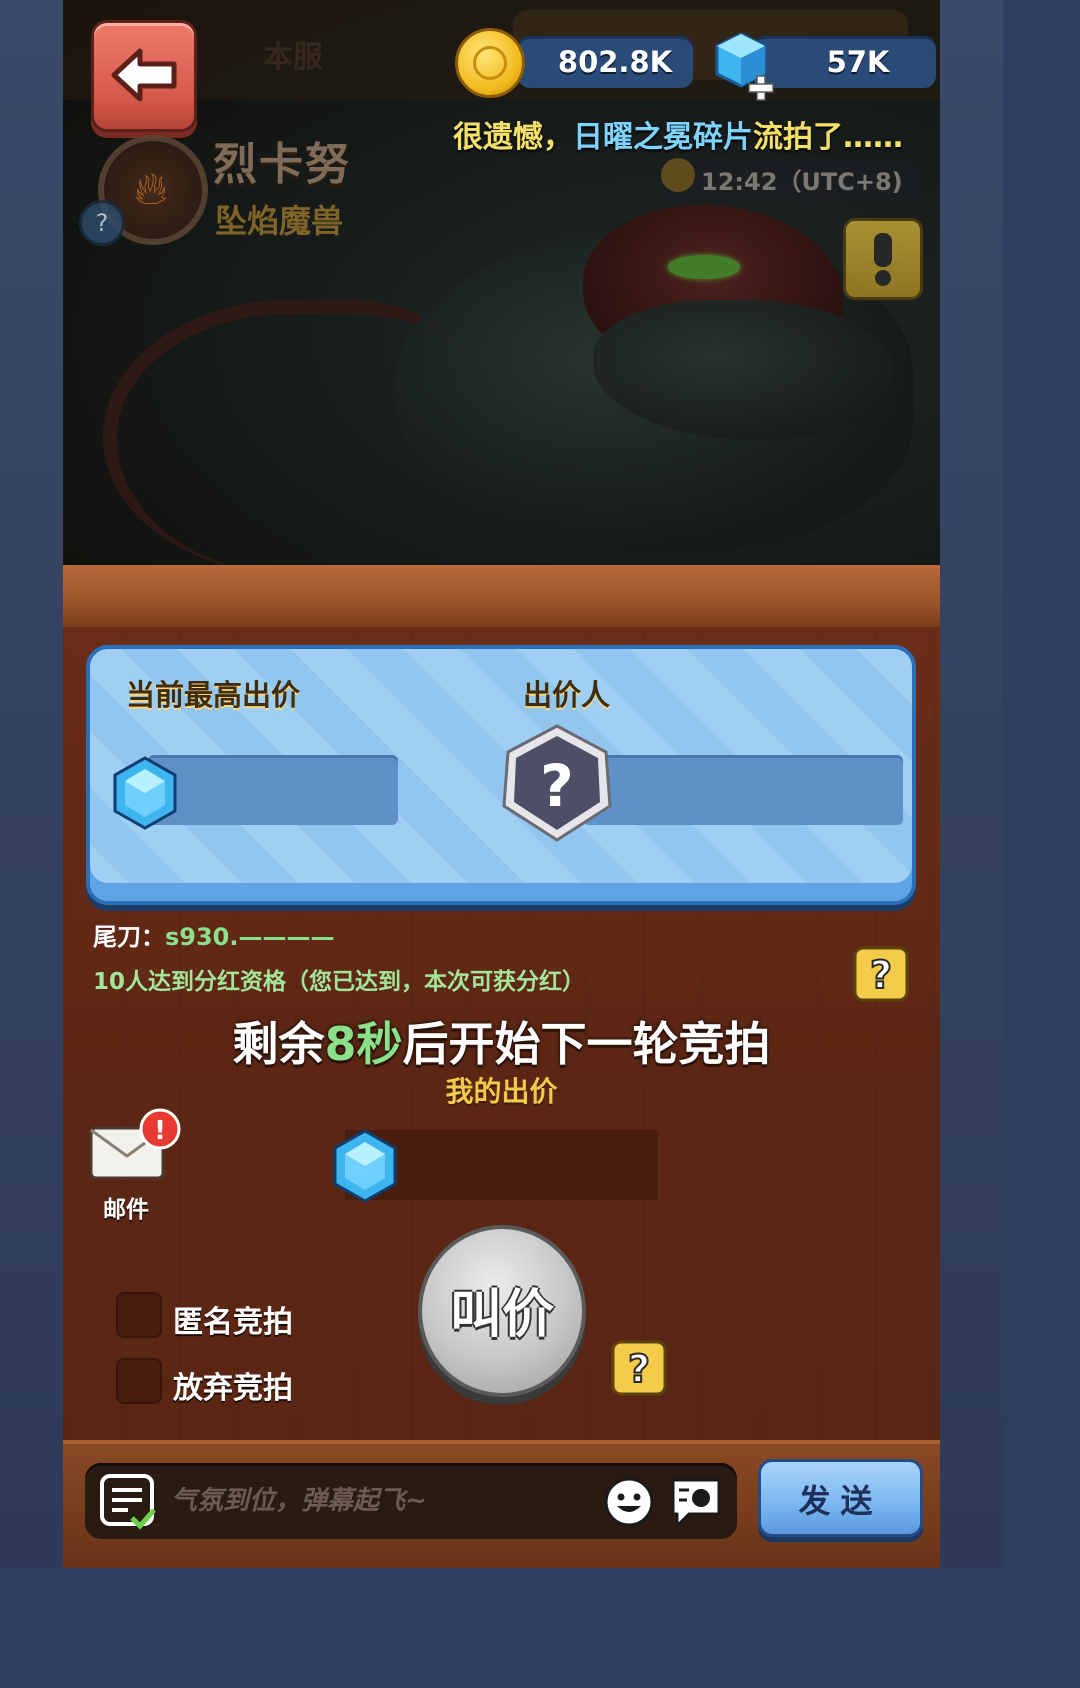 Image resolution: width=1080 pixels, height=1688 pixels. I want to click on exclamation-icon, so click(883, 259).